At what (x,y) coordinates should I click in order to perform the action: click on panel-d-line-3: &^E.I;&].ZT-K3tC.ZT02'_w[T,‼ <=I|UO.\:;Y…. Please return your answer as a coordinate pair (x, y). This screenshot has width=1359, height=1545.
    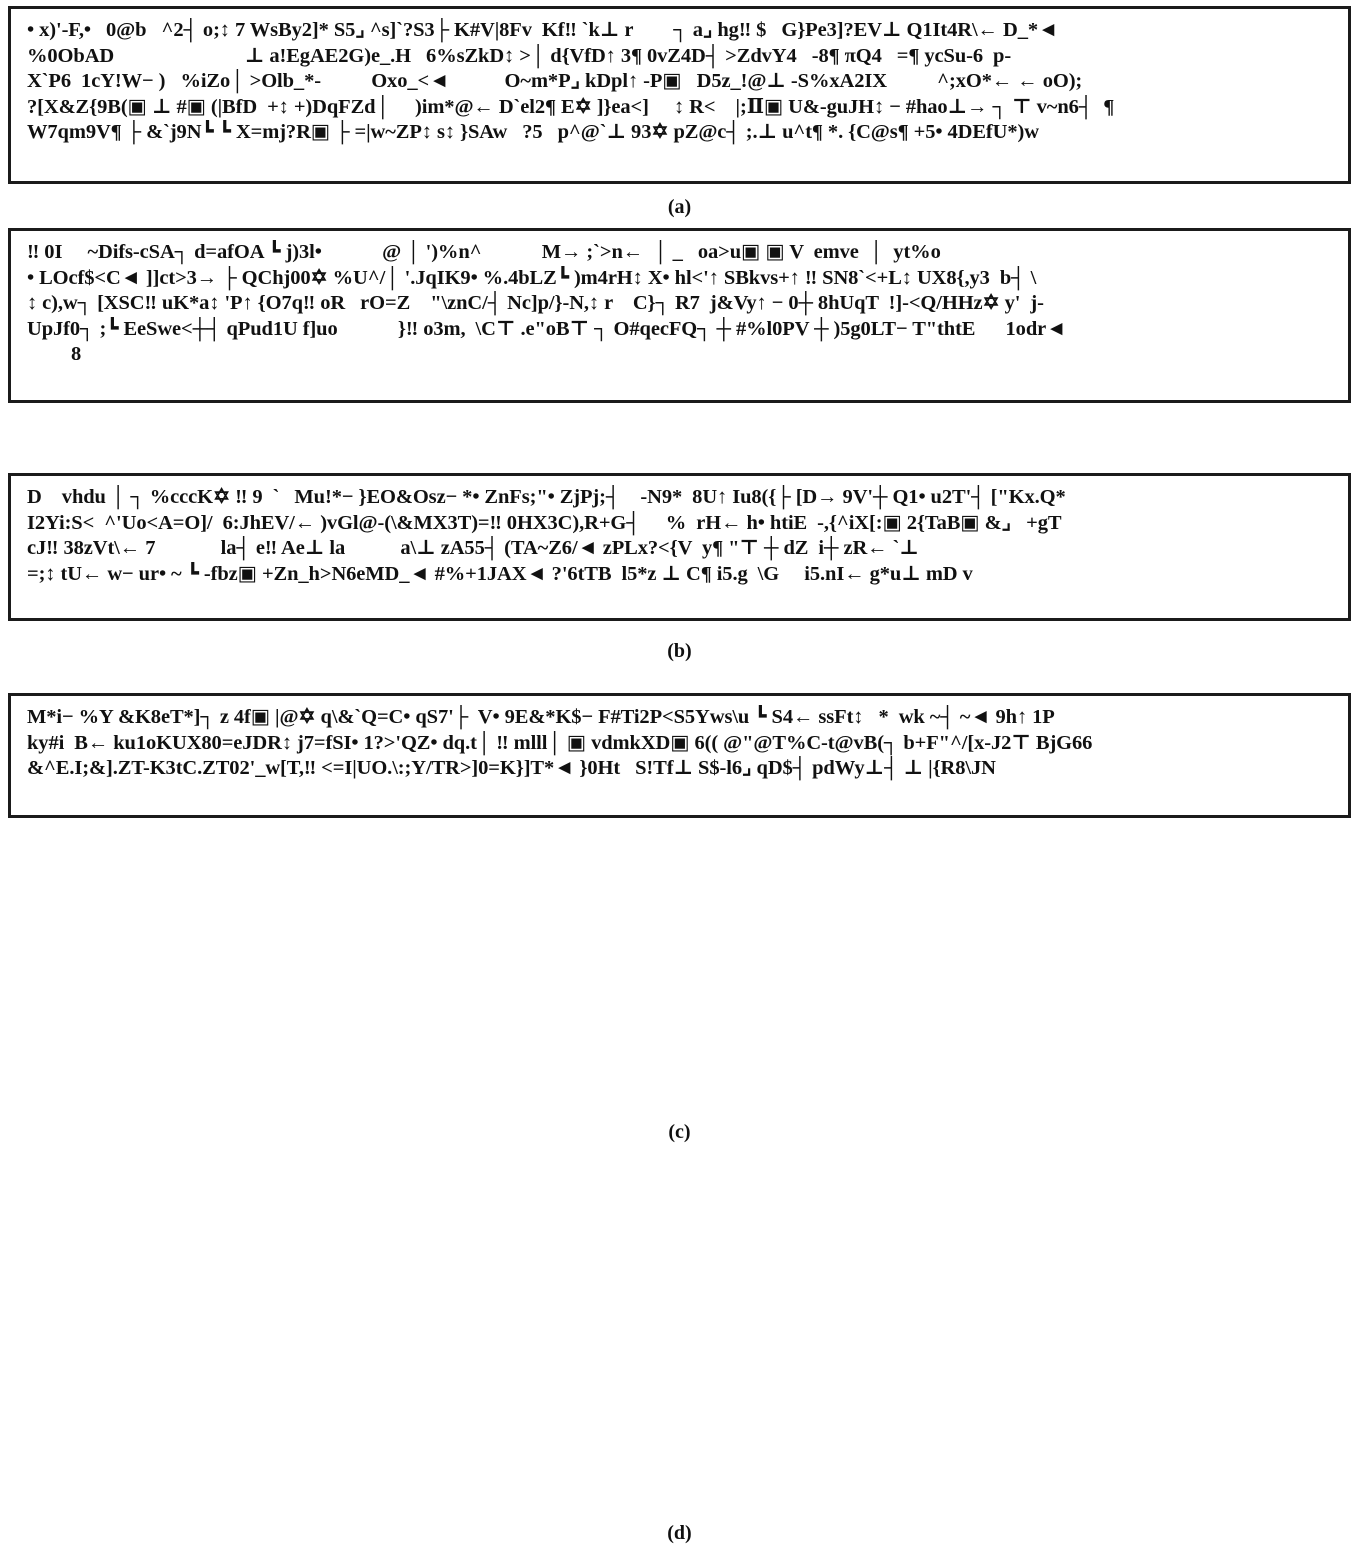
    Looking at the image, I should click on (511, 768).